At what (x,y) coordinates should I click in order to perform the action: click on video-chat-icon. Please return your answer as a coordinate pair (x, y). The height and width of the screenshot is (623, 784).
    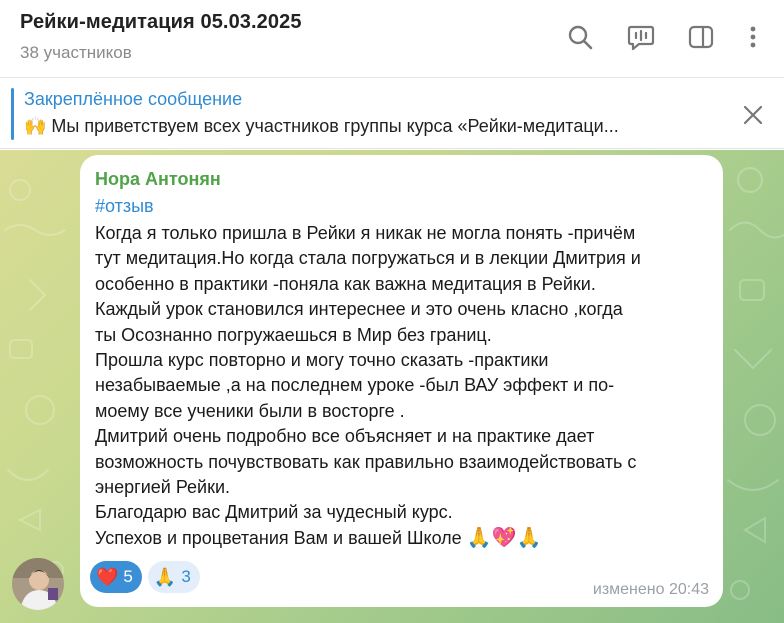
    Looking at the image, I should click on (641, 37).